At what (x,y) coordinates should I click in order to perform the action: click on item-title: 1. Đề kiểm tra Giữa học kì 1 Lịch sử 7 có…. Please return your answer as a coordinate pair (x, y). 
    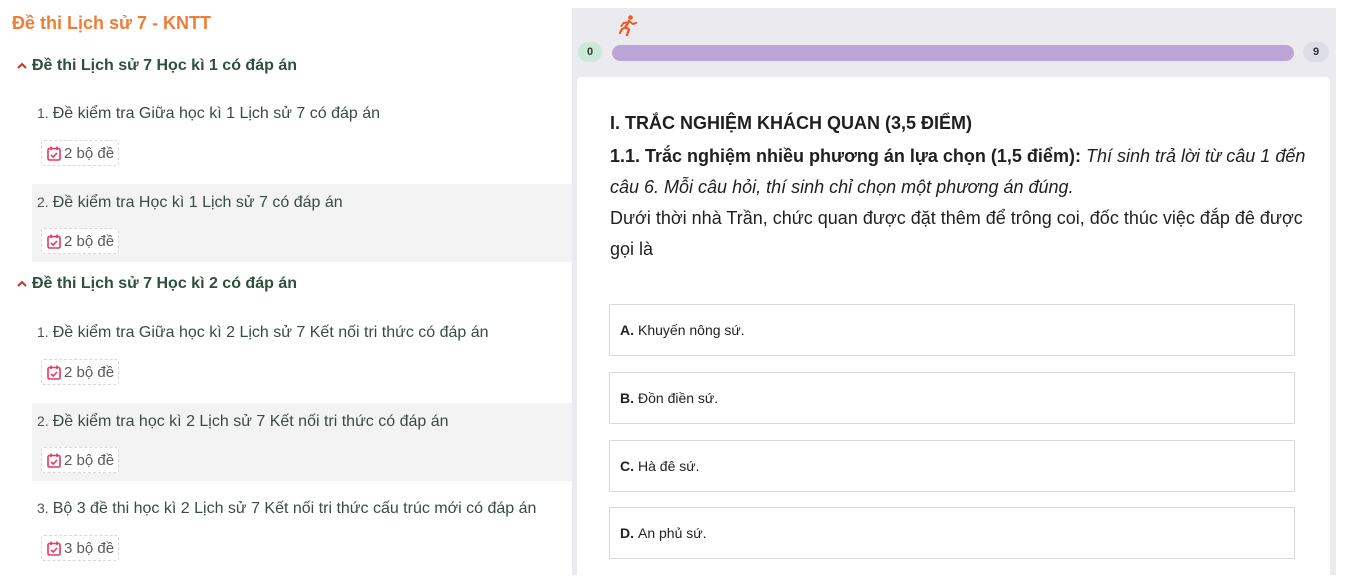
    Looking at the image, I should click on (208, 114).